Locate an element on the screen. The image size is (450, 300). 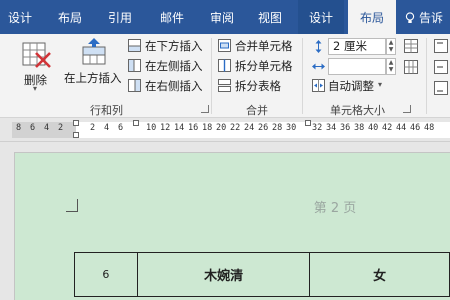
tab-view: 视图 is located at coordinates (270, 17).